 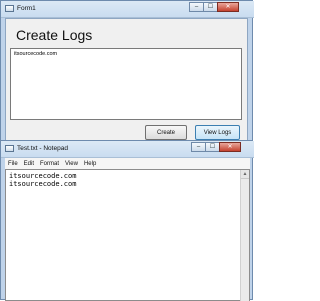 I want to click on form1-titlebar: Form1 ‒ ☐ ✕, so click(x=127, y=9).